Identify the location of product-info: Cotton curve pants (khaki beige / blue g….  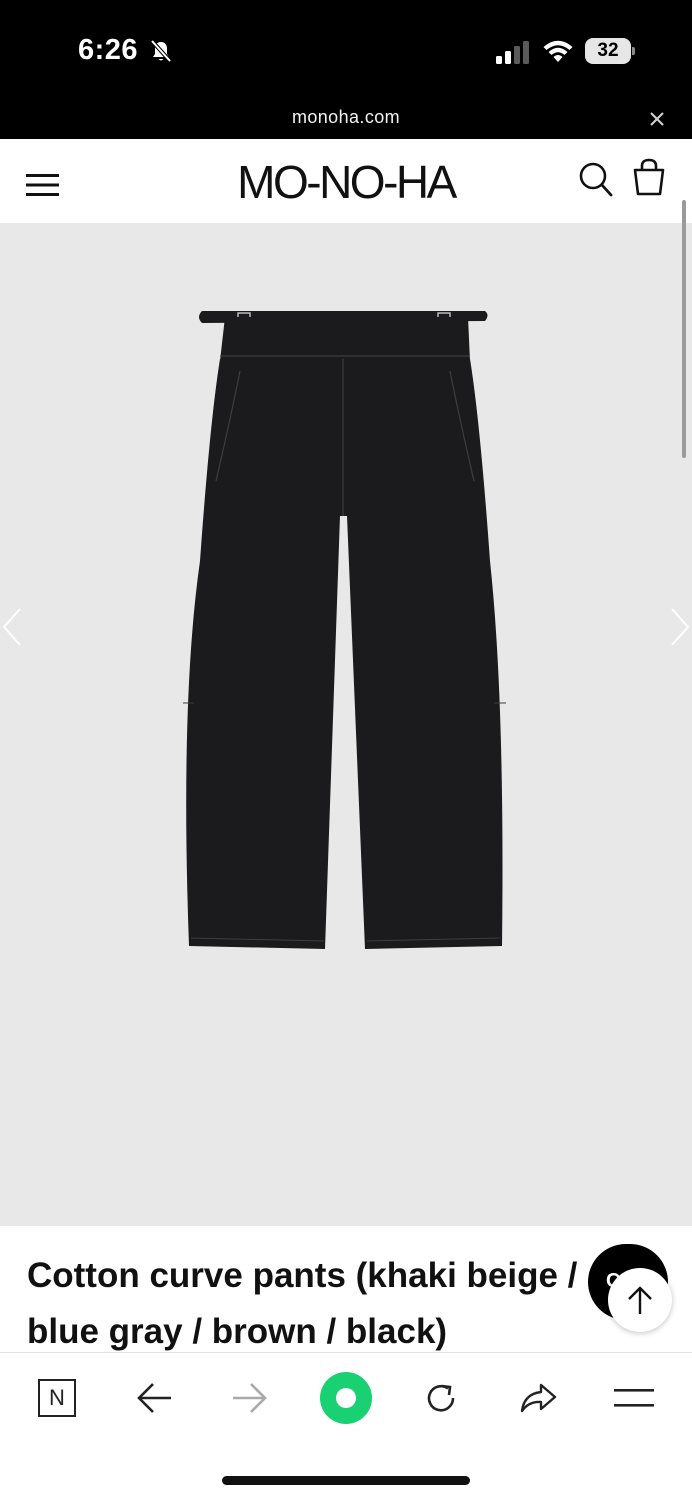
(346, 1289).